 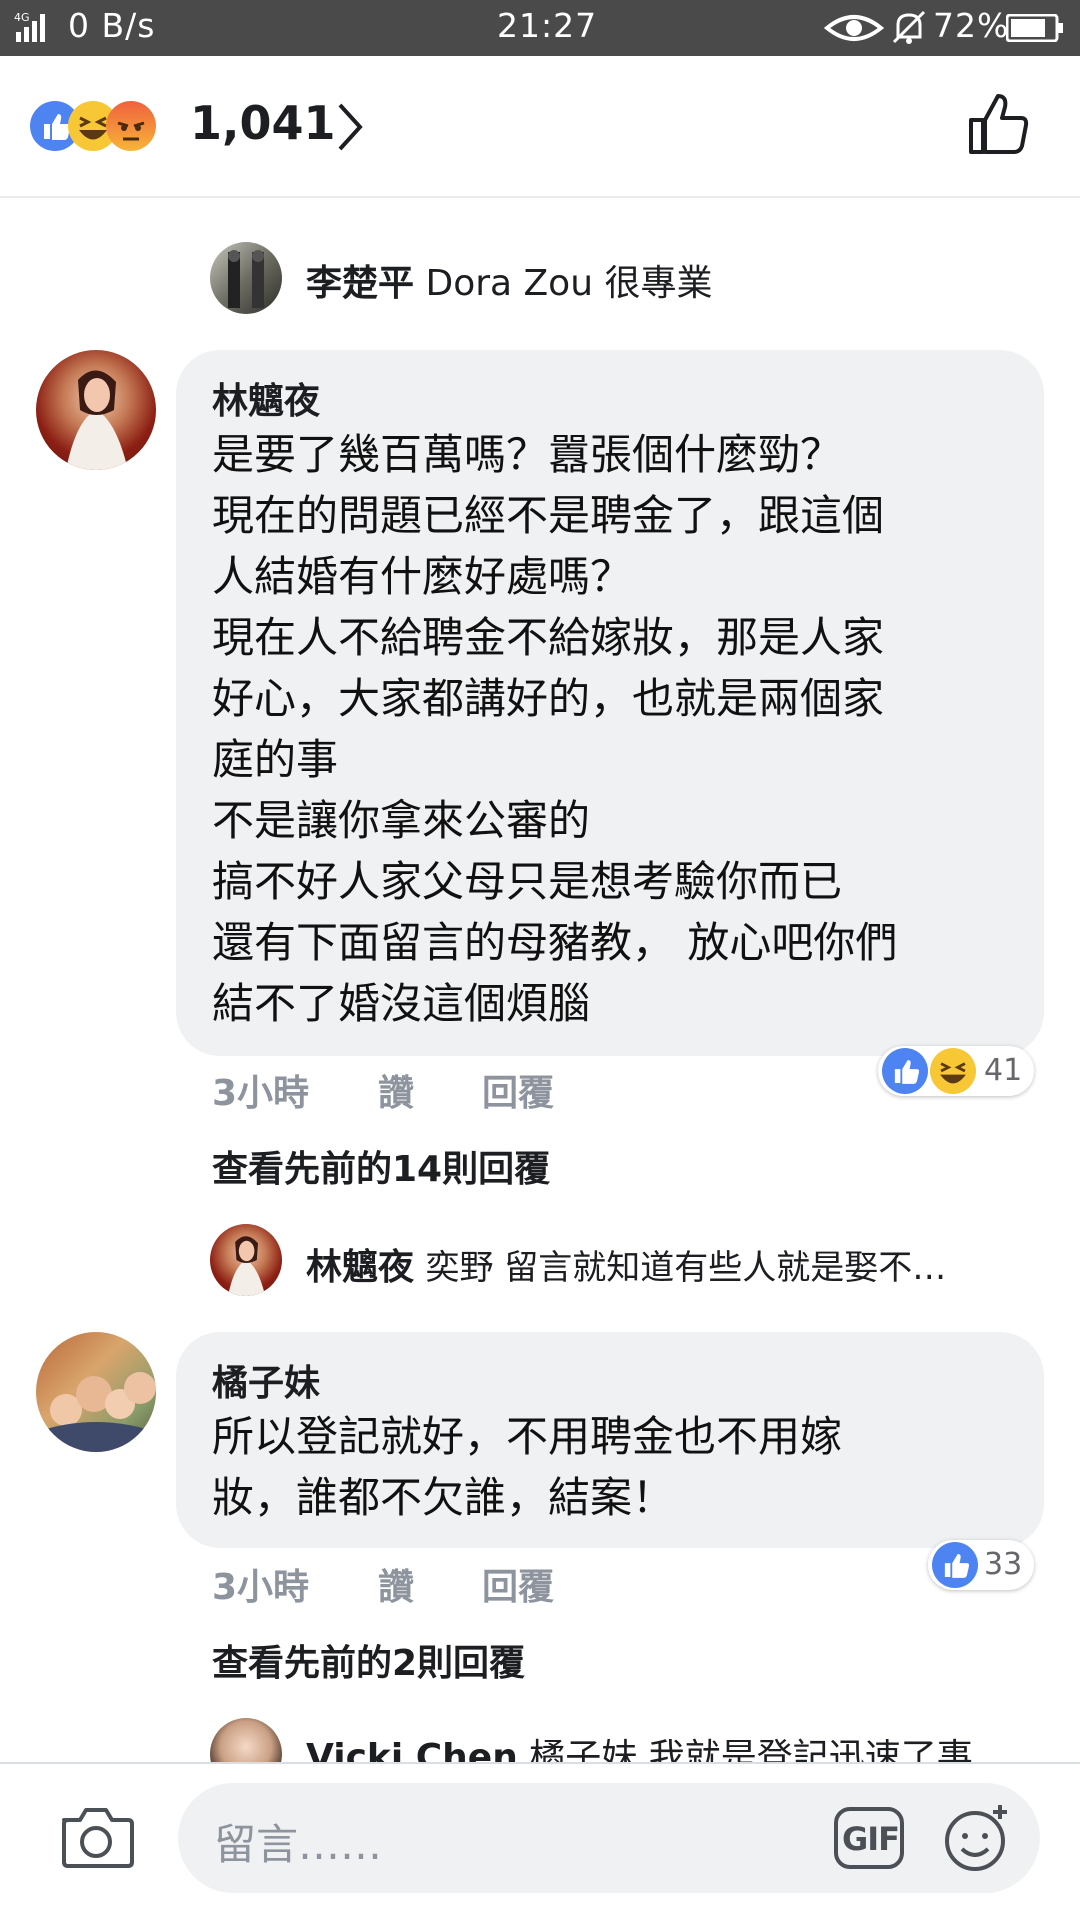 I want to click on thumbs-up-icon, so click(x=999, y=126).